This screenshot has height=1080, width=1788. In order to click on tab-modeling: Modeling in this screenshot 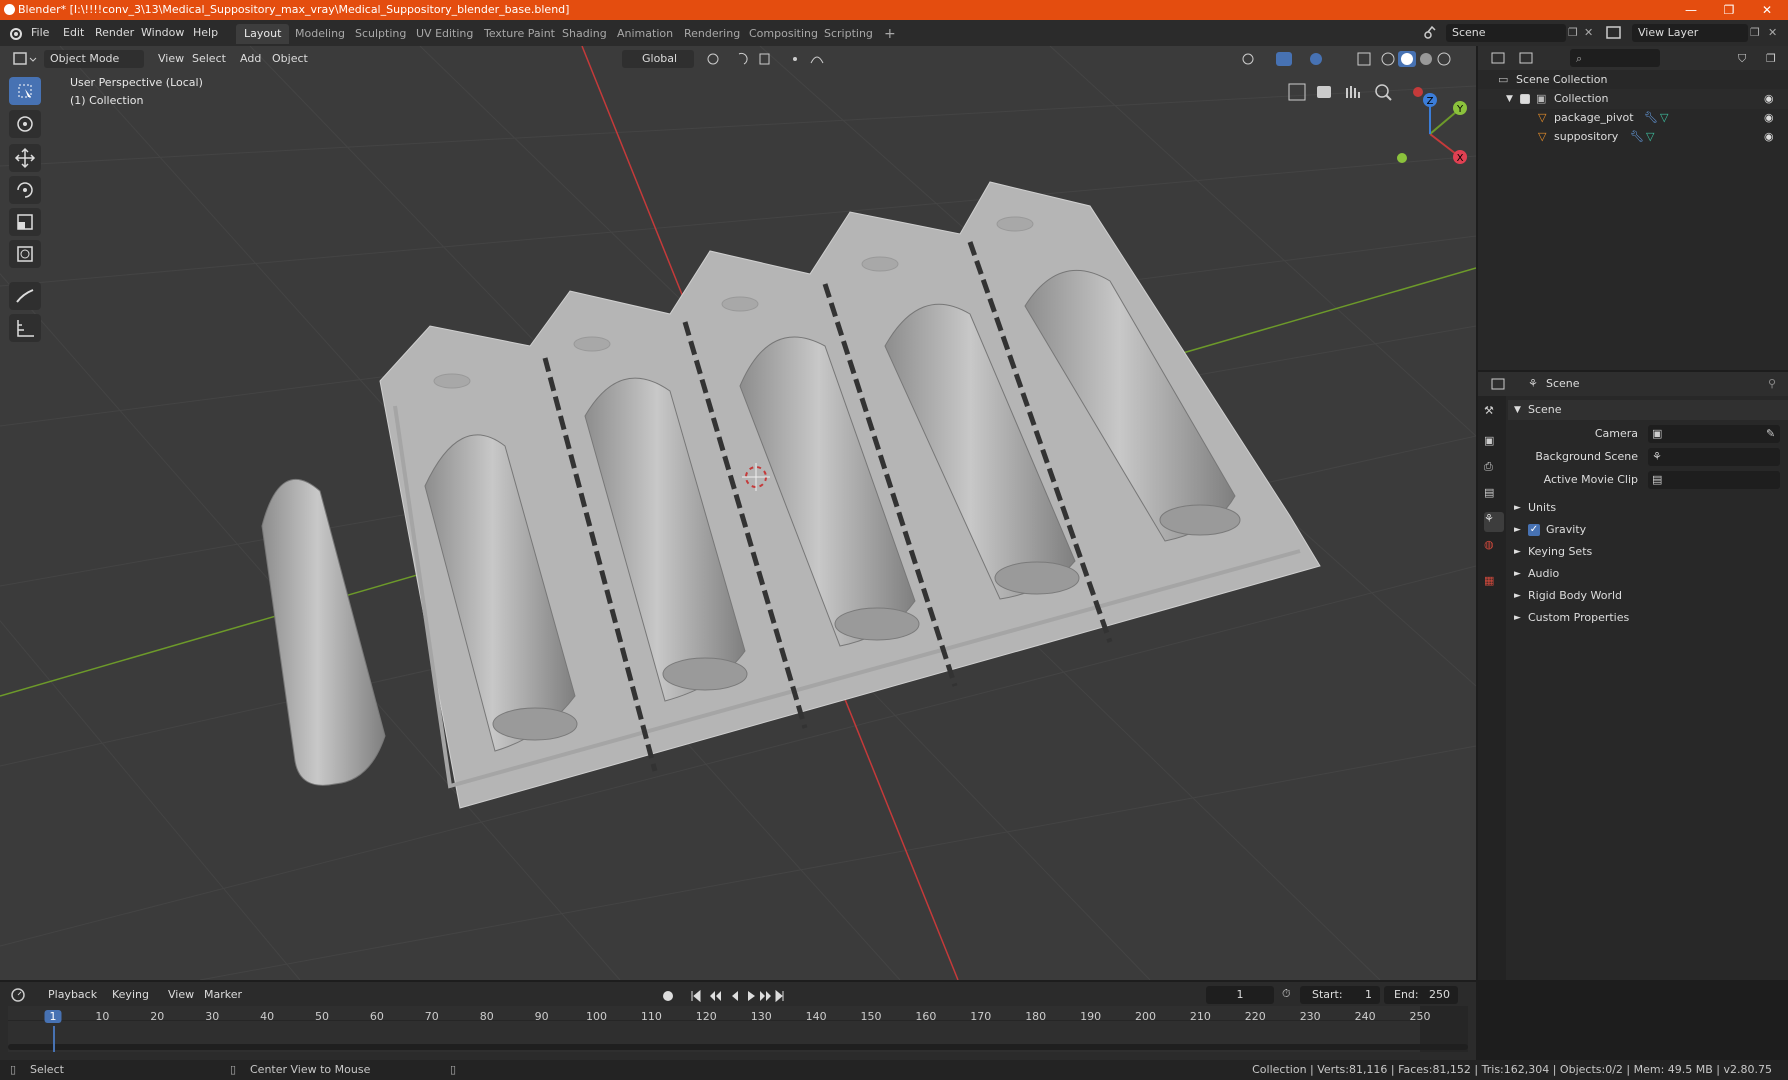, I will do `click(320, 34)`.